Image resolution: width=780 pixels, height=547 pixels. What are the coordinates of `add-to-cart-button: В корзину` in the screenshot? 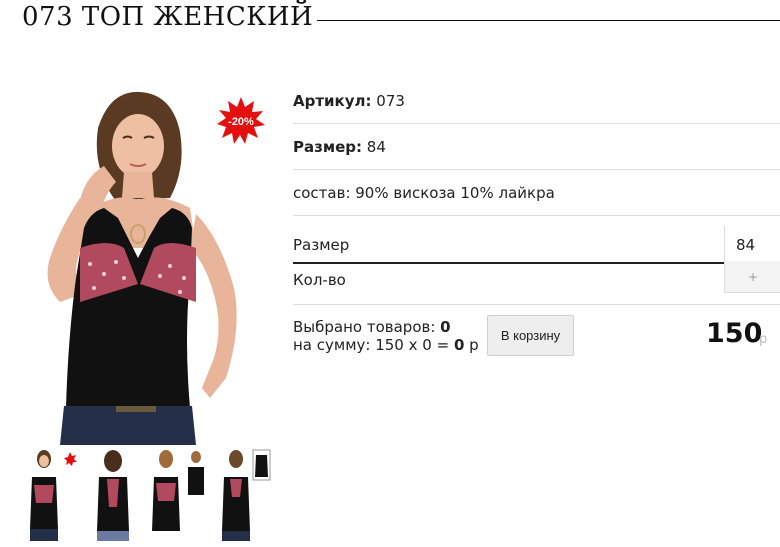 It's located at (530, 335).